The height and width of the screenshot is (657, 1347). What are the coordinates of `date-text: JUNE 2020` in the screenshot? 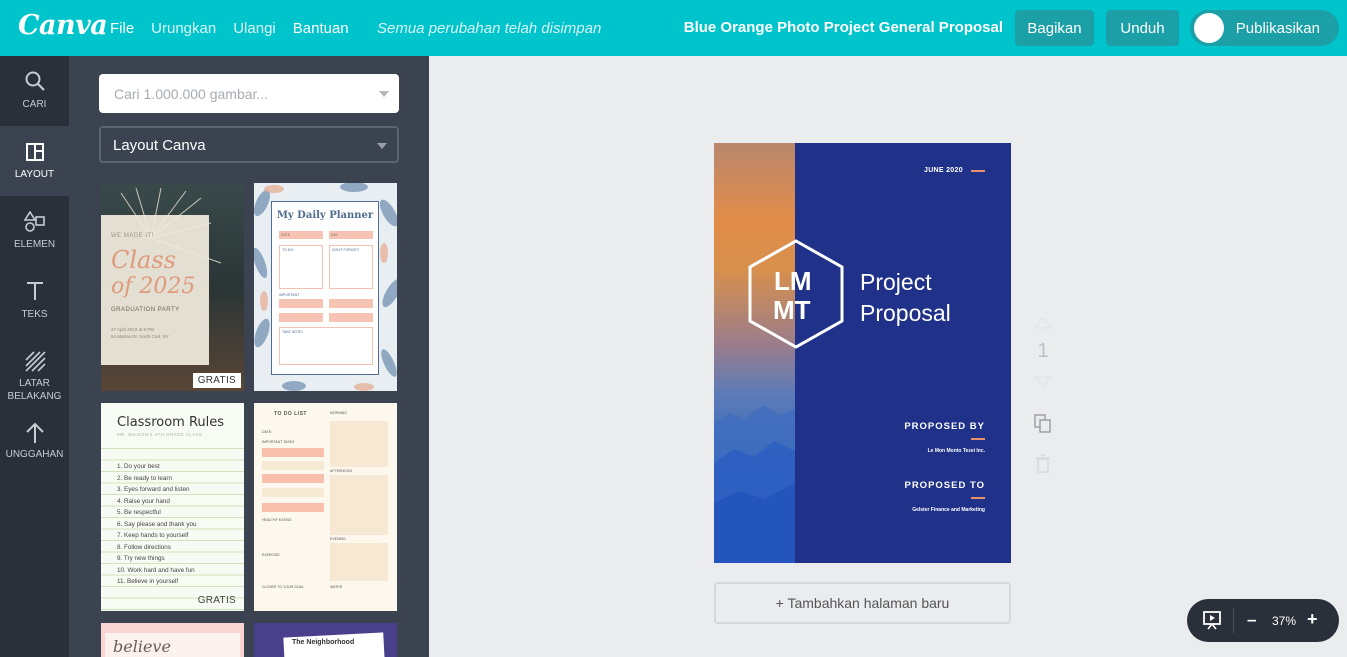 It's located at (943, 170).